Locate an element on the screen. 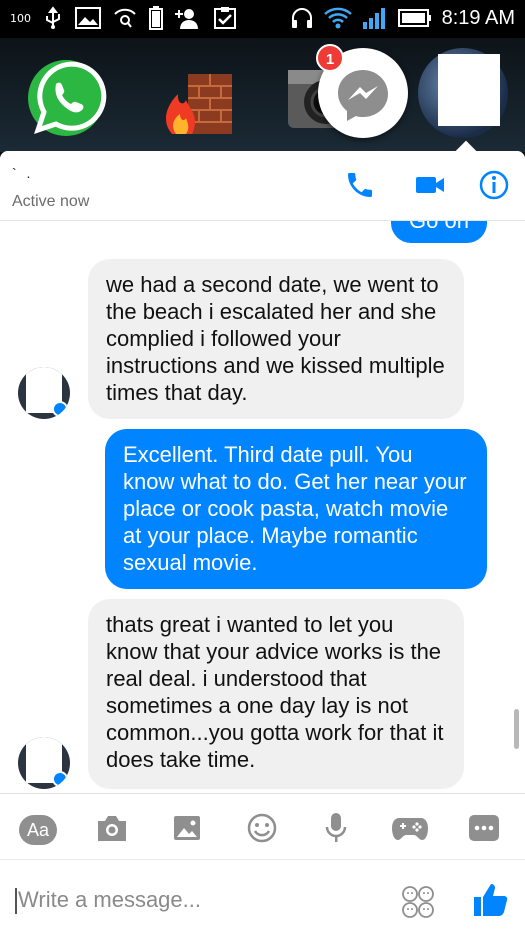 This screenshot has height=933, width=525. voice-message-button is located at coordinates (336, 830).